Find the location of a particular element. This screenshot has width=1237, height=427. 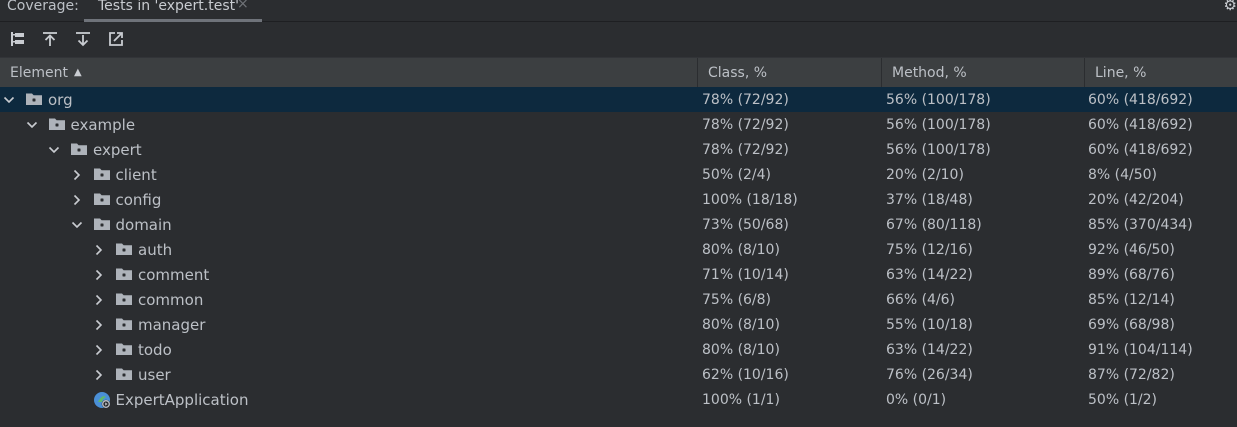

column-header-element: Element ▲ is located at coordinates (348, 73).